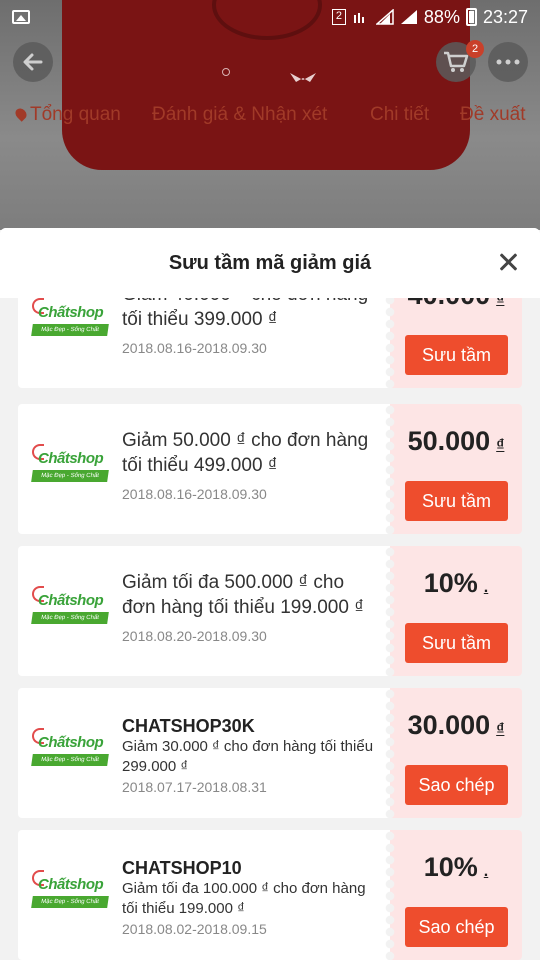 The image size is (540, 960). Describe the element at coordinates (505, 16) in the screenshot. I see `clock: 23:27` at that location.